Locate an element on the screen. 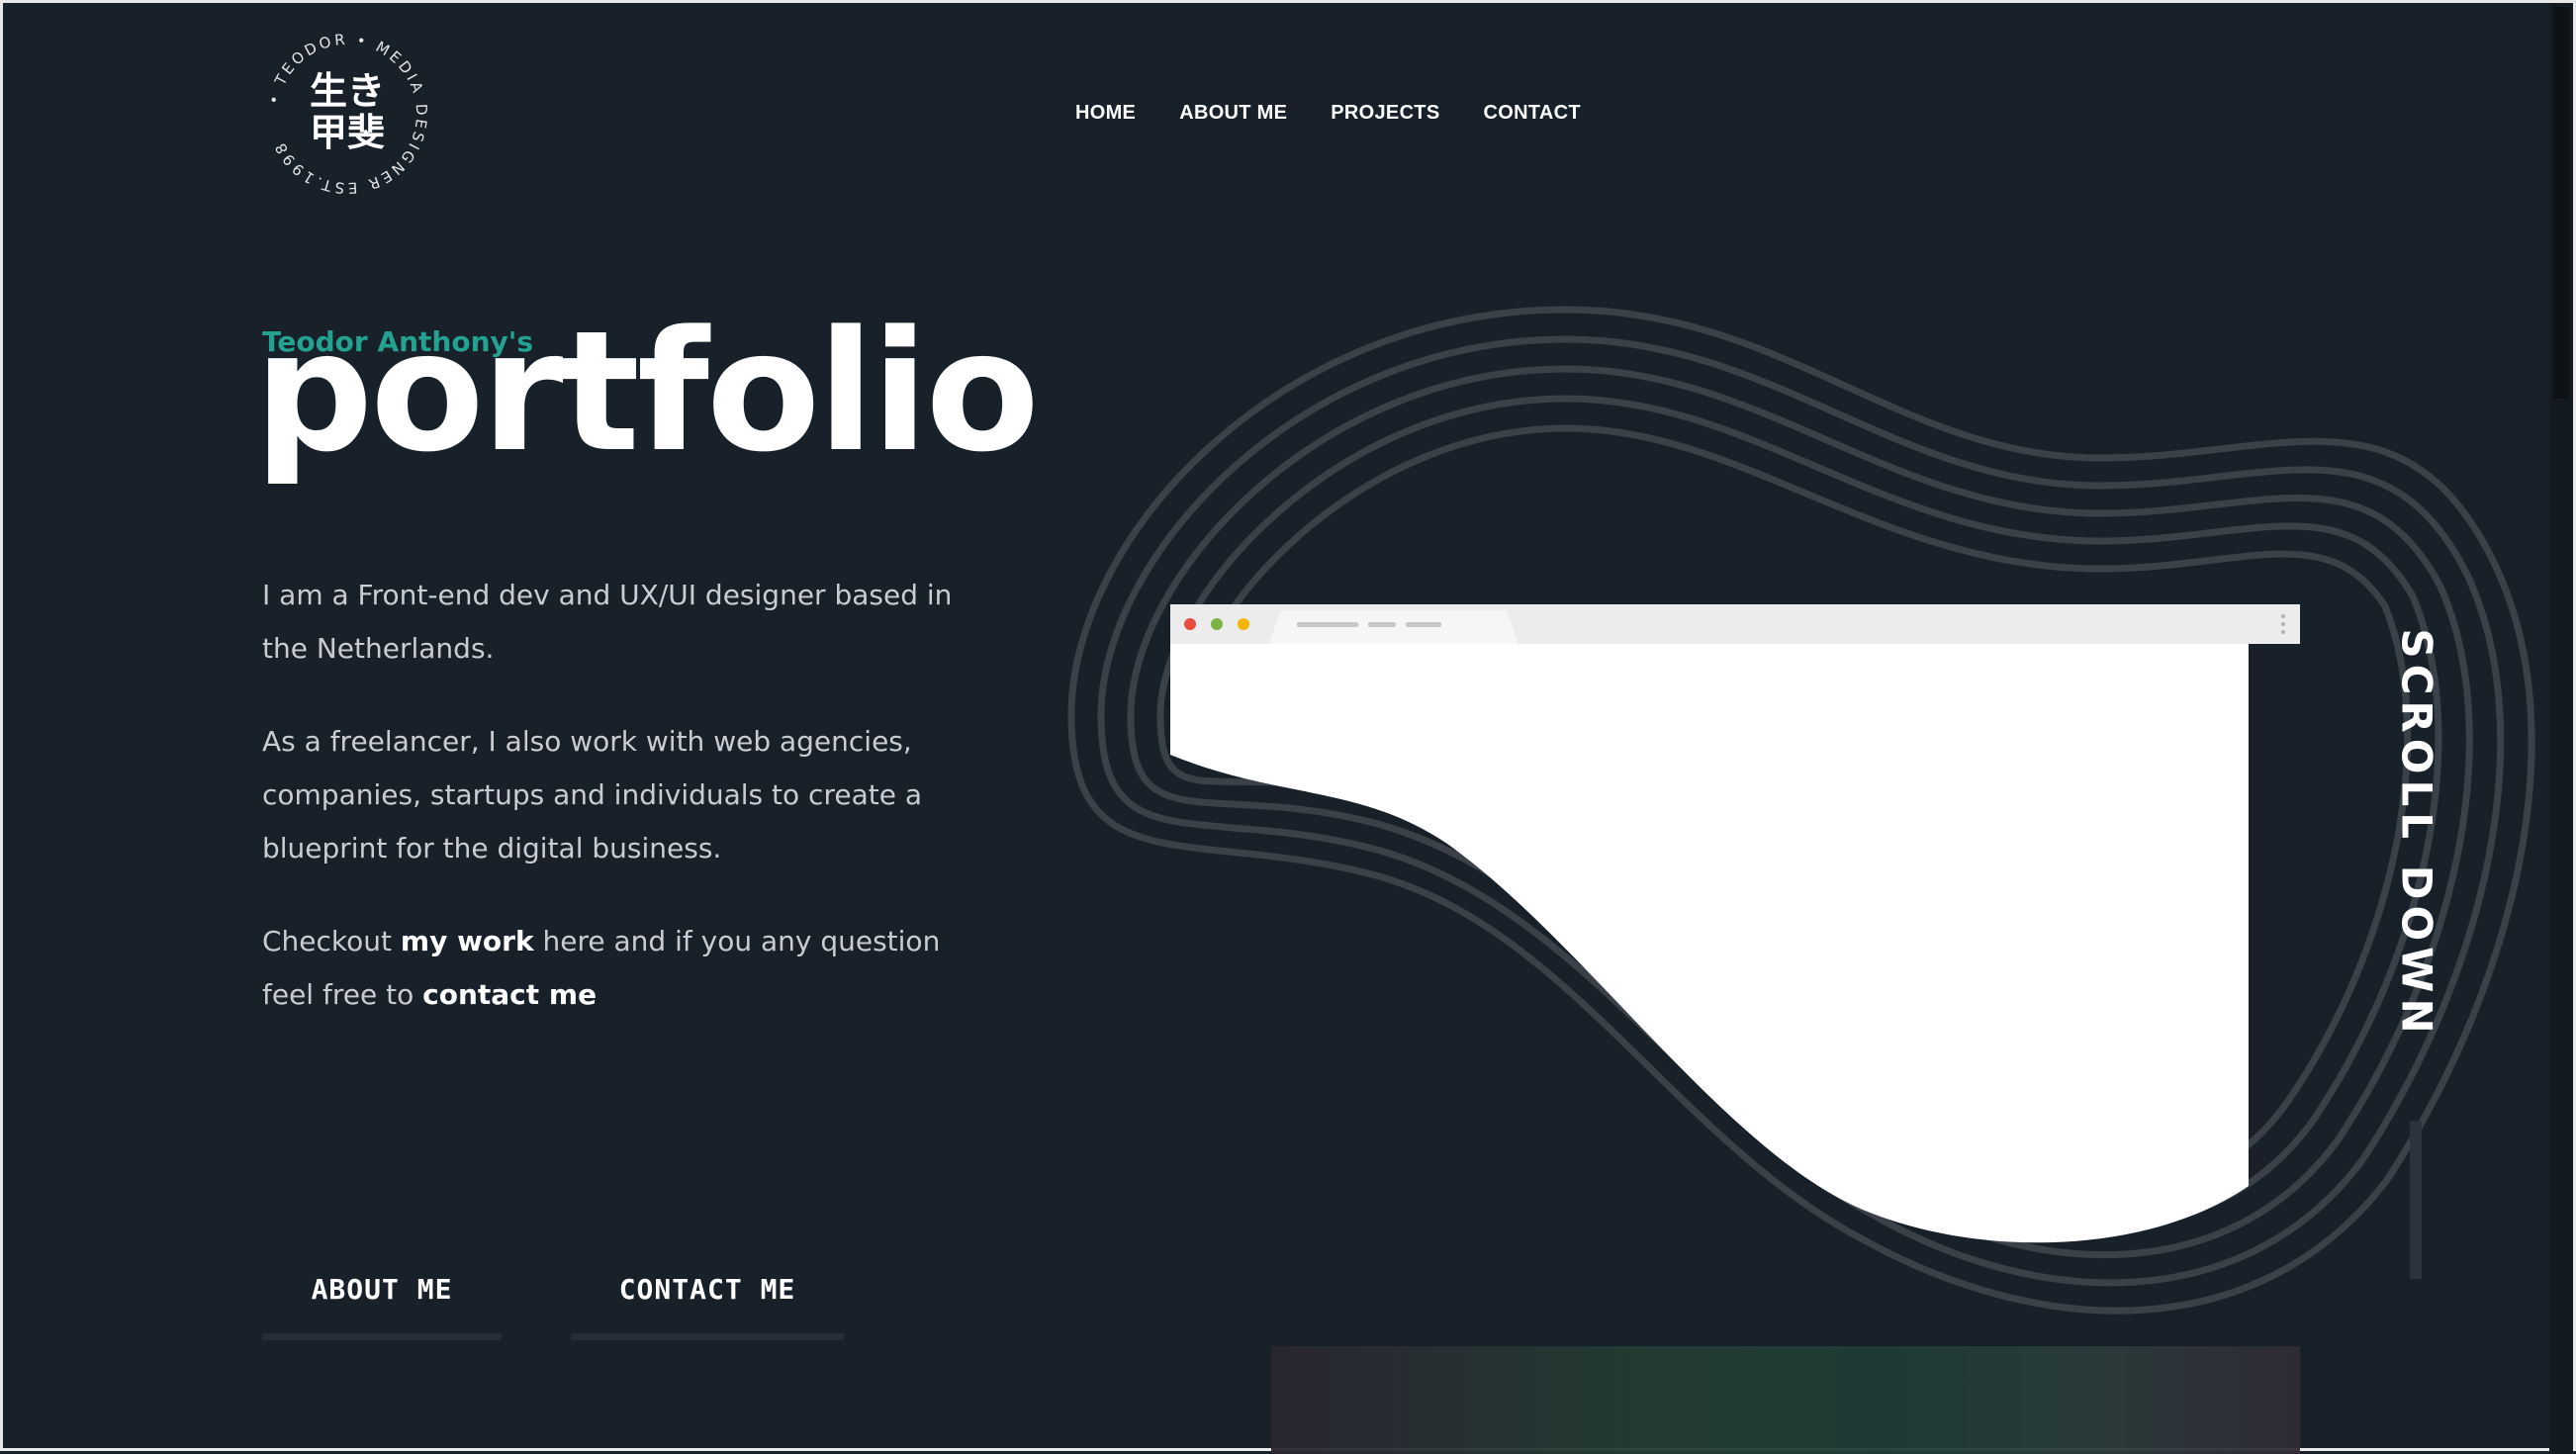 The image size is (2576, 1454). page-subtitle: Teodor Anthony's is located at coordinates (398, 341).